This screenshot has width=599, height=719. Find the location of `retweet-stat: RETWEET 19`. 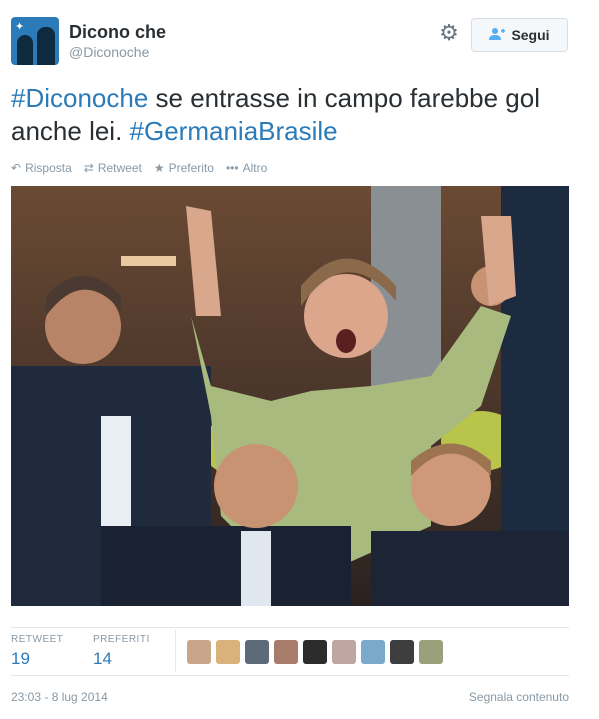

retweet-stat: RETWEET 19 is located at coordinates (37, 651).